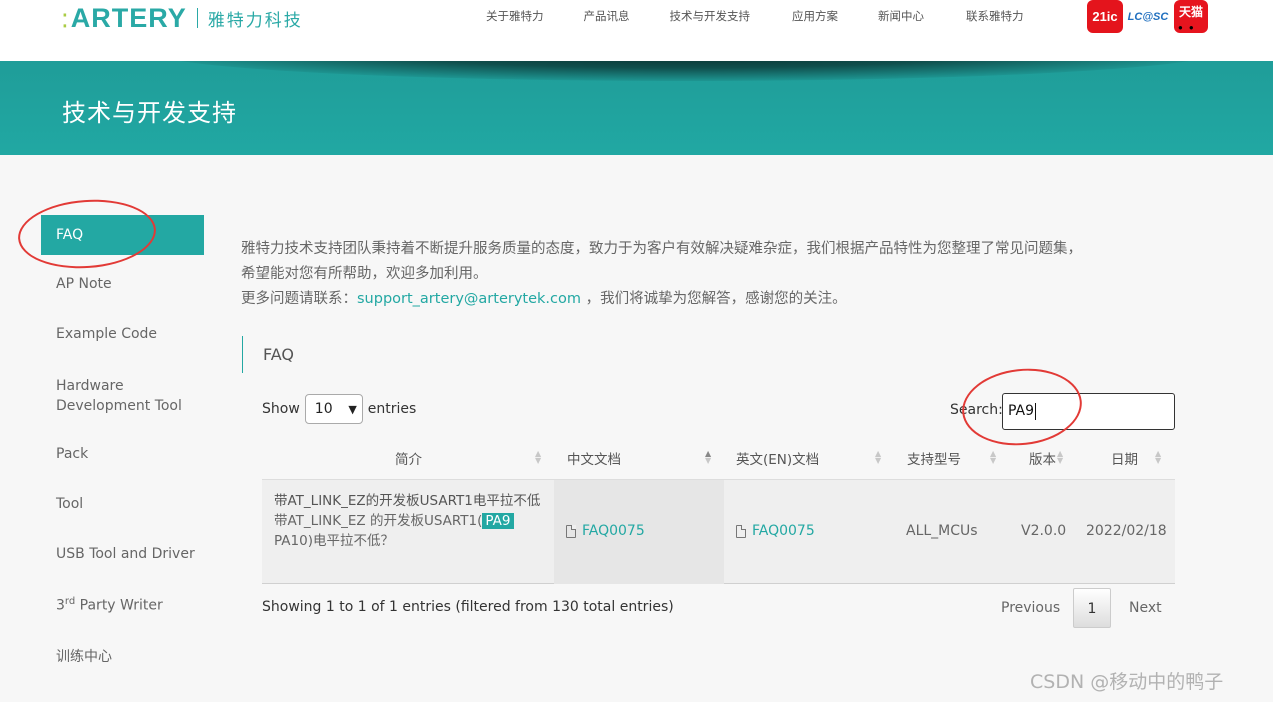 The image size is (1273, 702). What do you see at coordinates (1126, 531) in the screenshot?
I see `row-date: 2022/02/18` at bounding box center [1126, 531].